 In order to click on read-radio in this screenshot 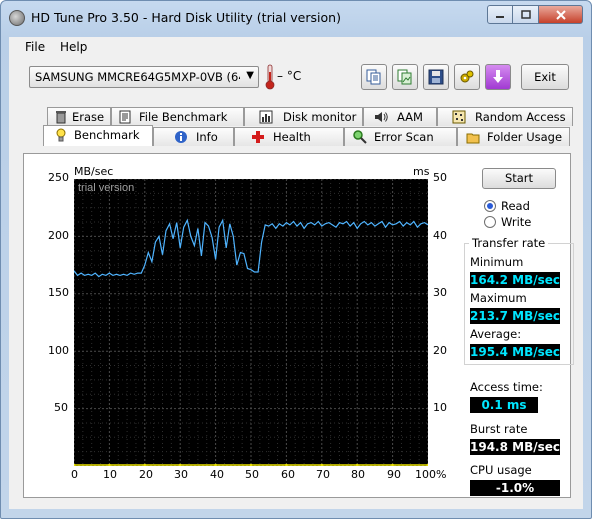, I will do `click(490, 206)`.